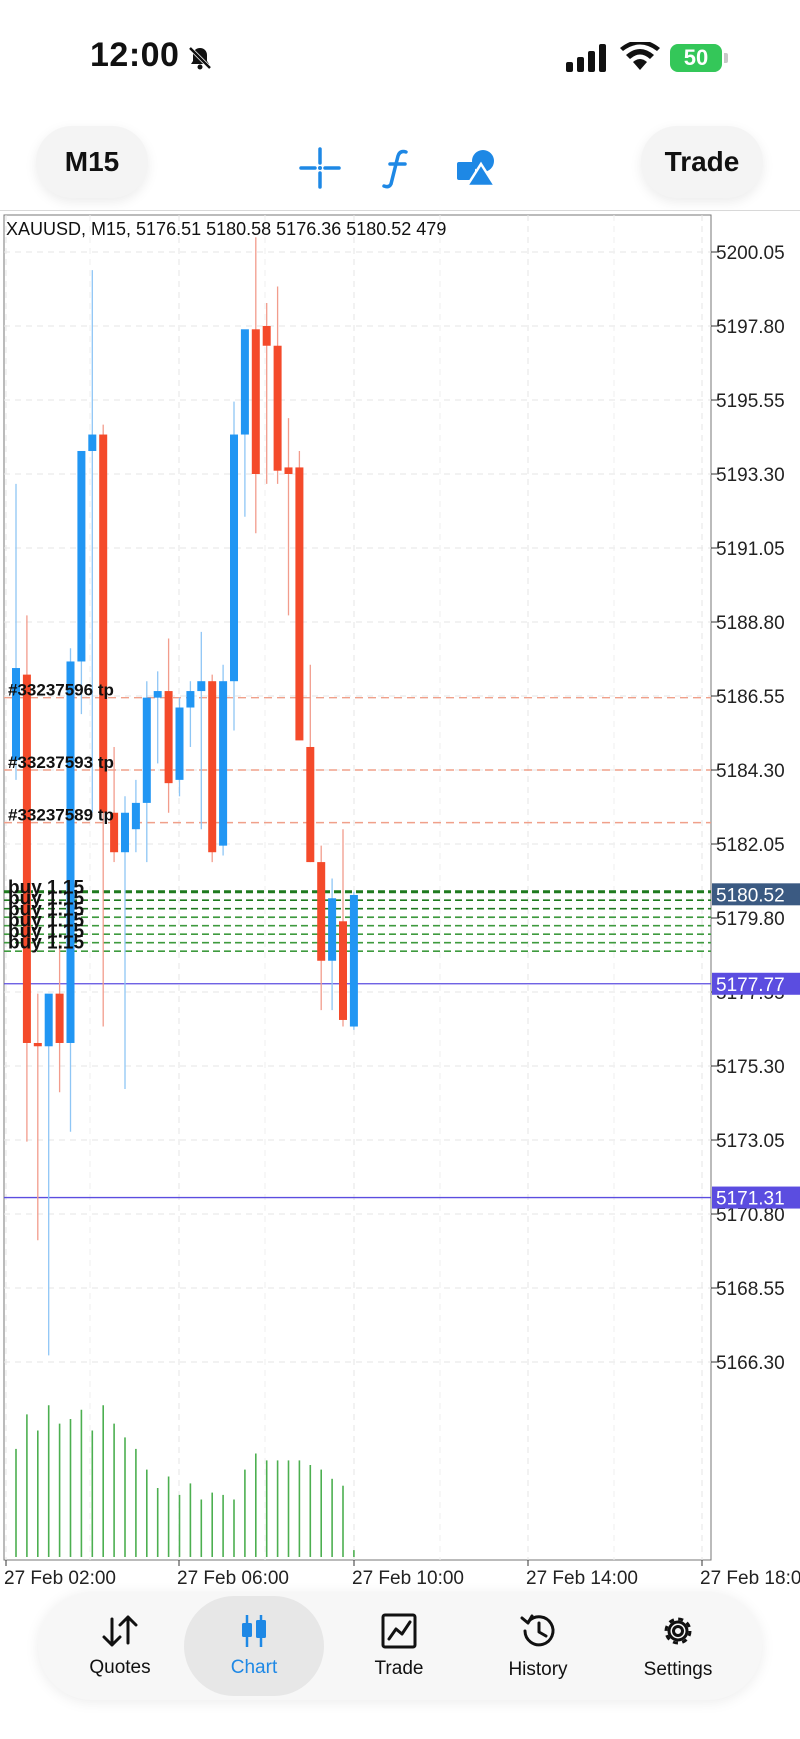  I want to click on nav-trade: Trade, so click(399, 1646).